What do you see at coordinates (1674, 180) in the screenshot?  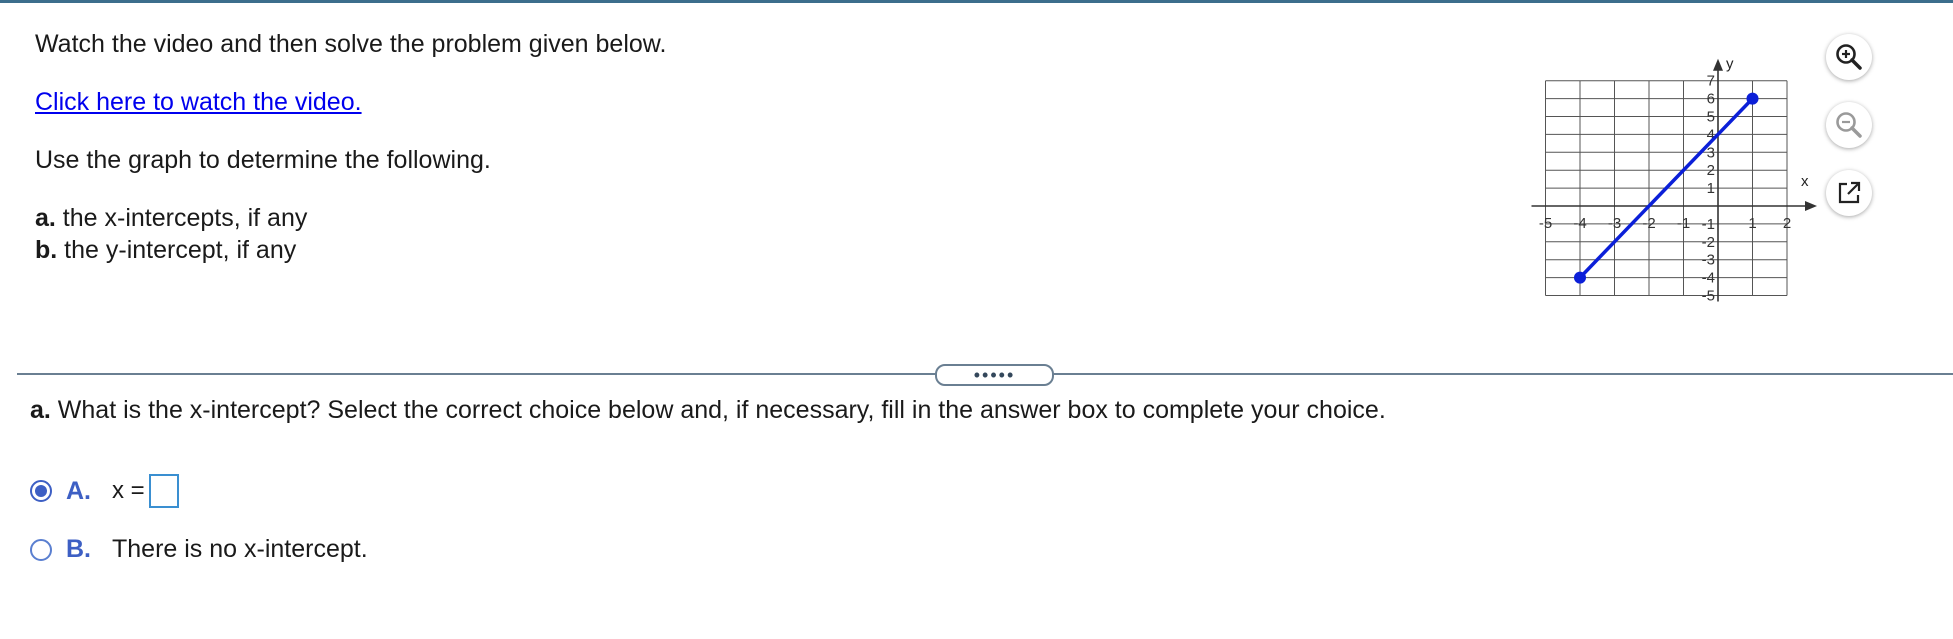 I see `graph-svg: xy-5 -4 -3 -2 -1 1 27654321-1-2-3-4-5` at bounding box center [1674, 180].